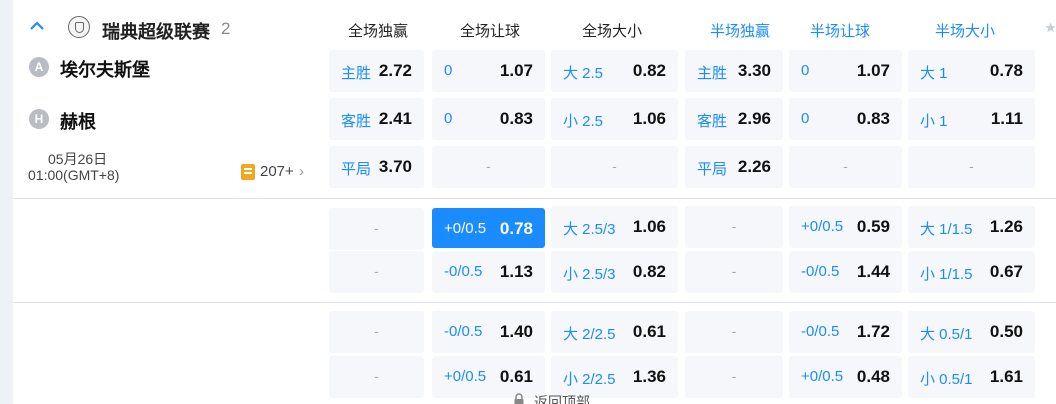  I want to click on odds-cell-half-total: 大 1/1.5 1.26, so click(971, 227).